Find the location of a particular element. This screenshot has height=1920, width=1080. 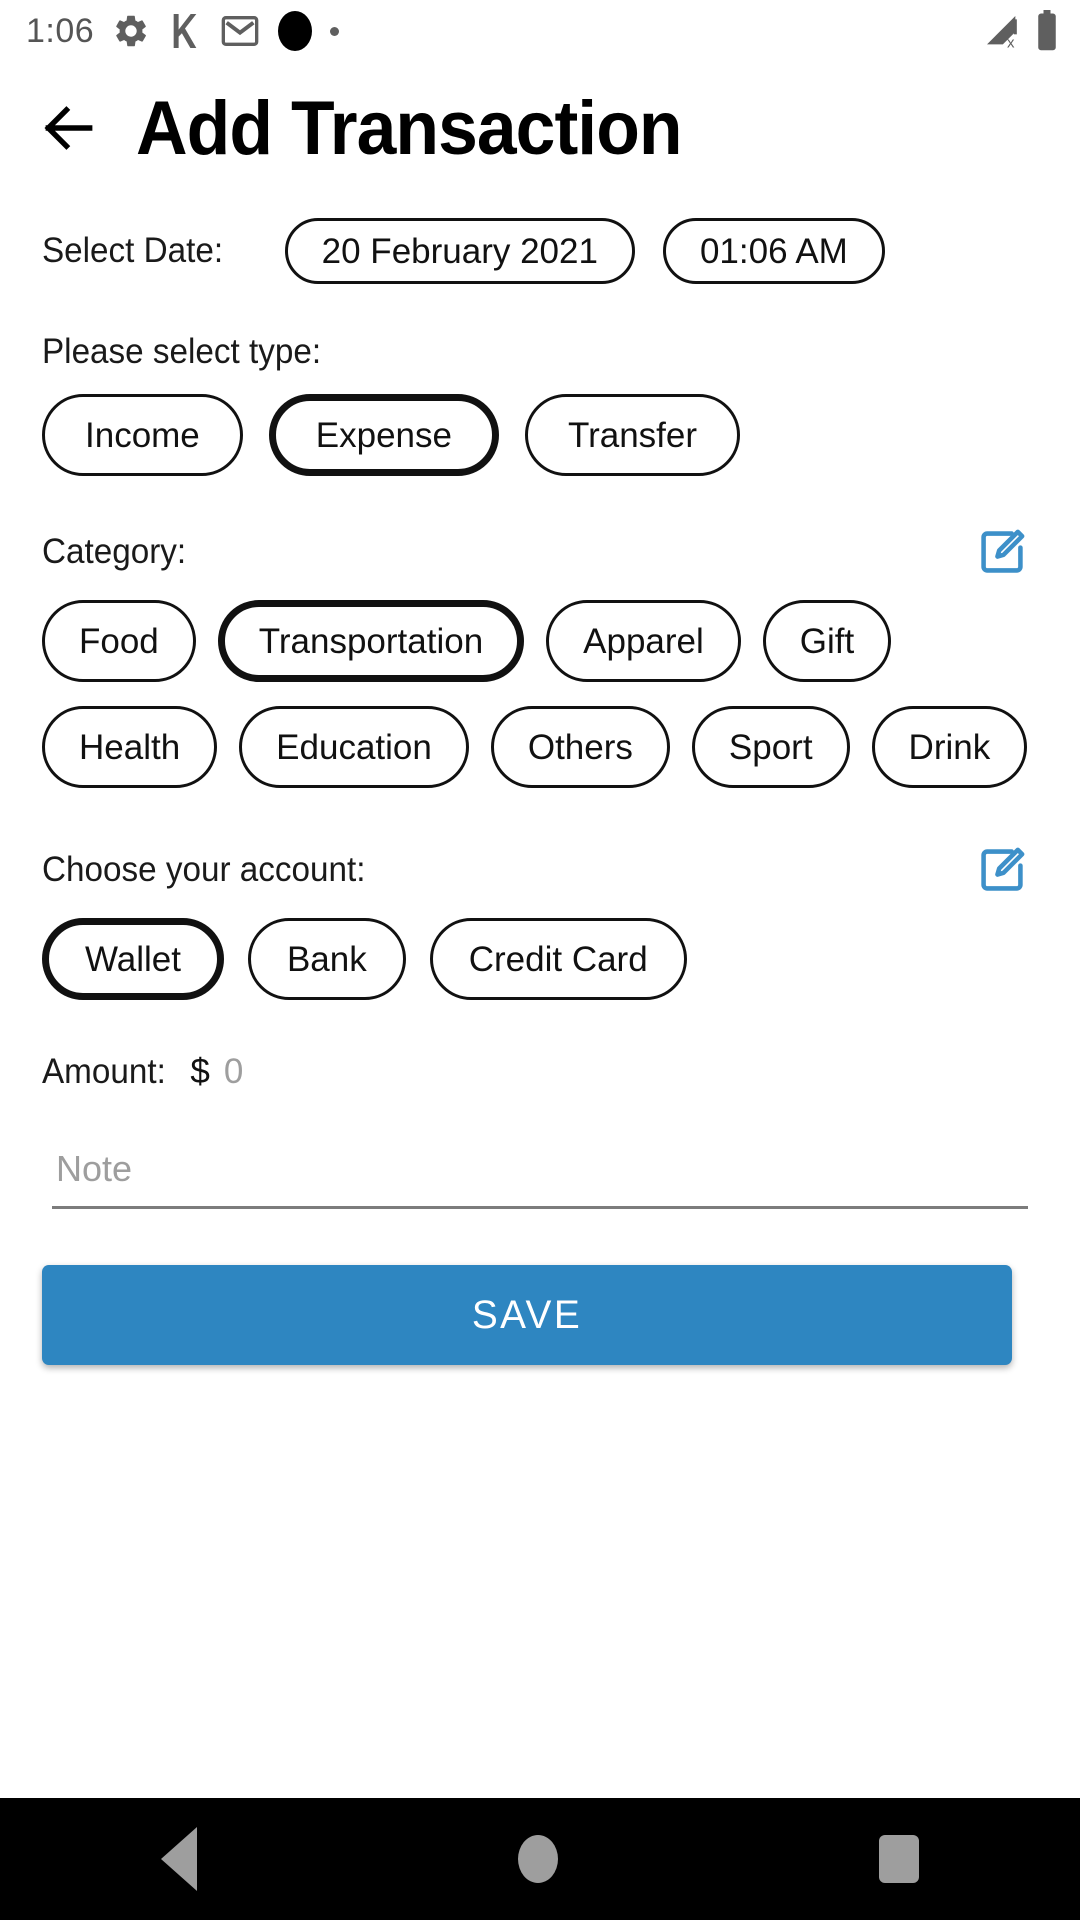

date-section: Select Date: 20 February 2021 01:06 AM is located at coordinates (540, 251).